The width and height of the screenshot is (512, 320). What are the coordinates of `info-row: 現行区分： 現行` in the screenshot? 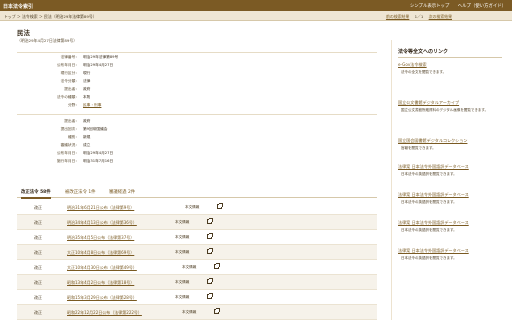 It's located at (75, 73).